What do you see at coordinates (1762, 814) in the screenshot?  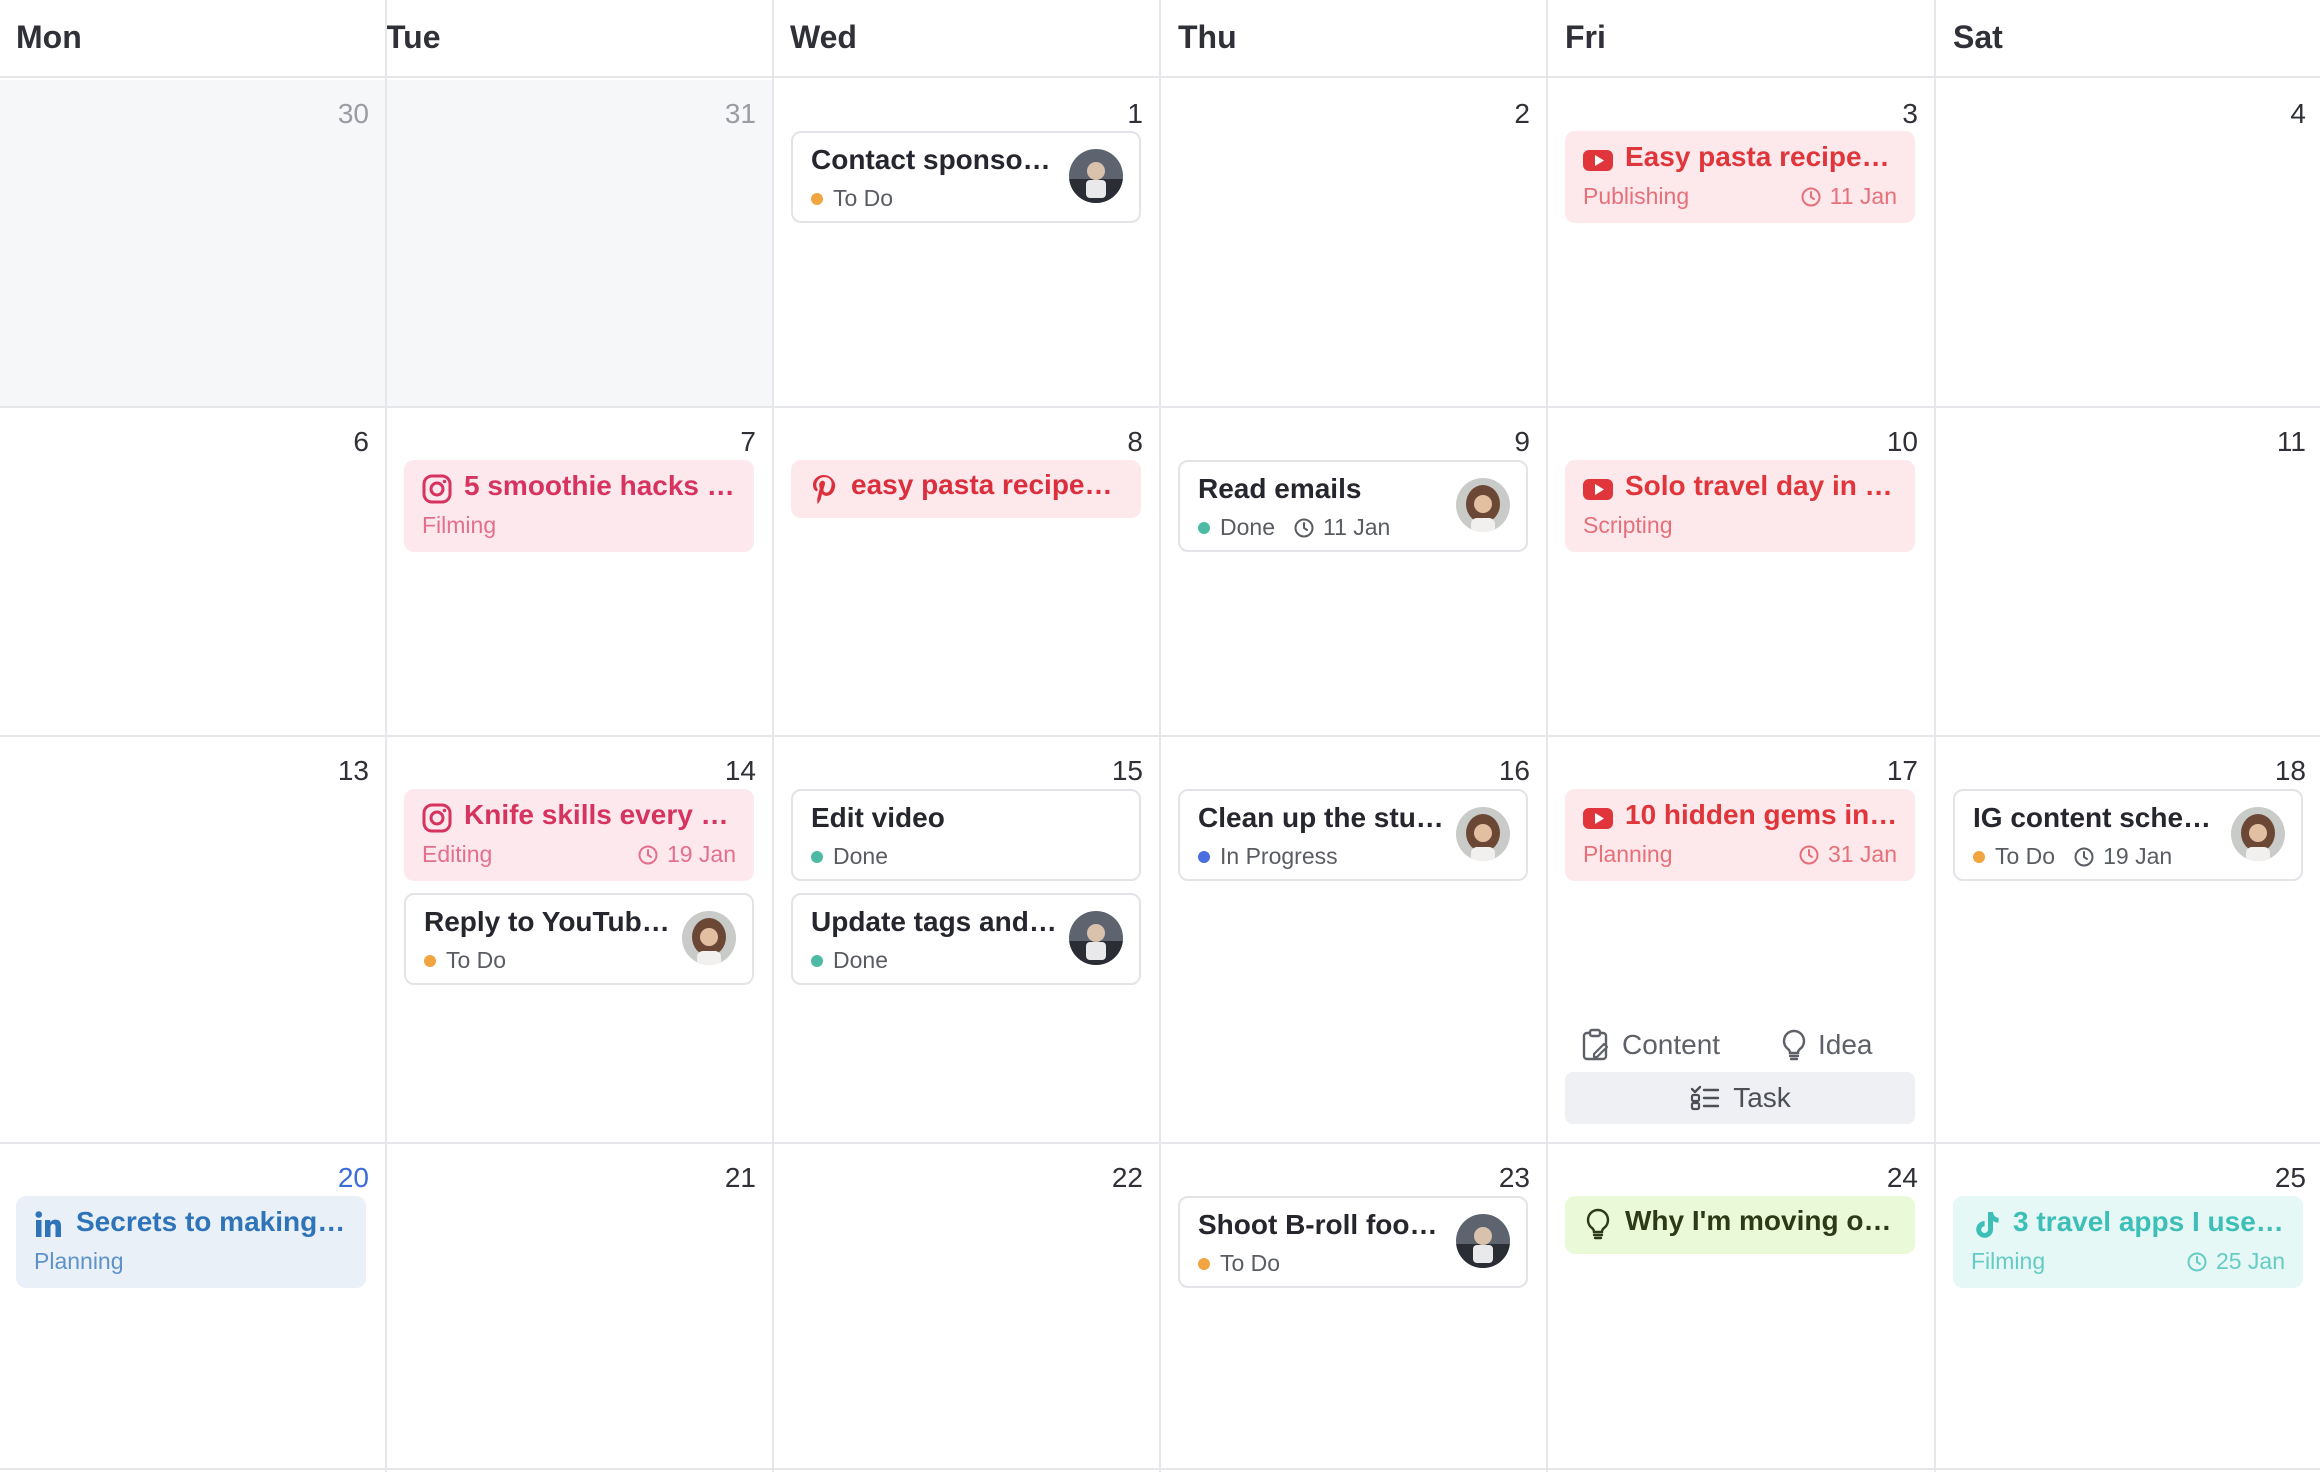 I see `content-title: 10 hidden gems in Lisbon` at bounding box center [1762, 814].